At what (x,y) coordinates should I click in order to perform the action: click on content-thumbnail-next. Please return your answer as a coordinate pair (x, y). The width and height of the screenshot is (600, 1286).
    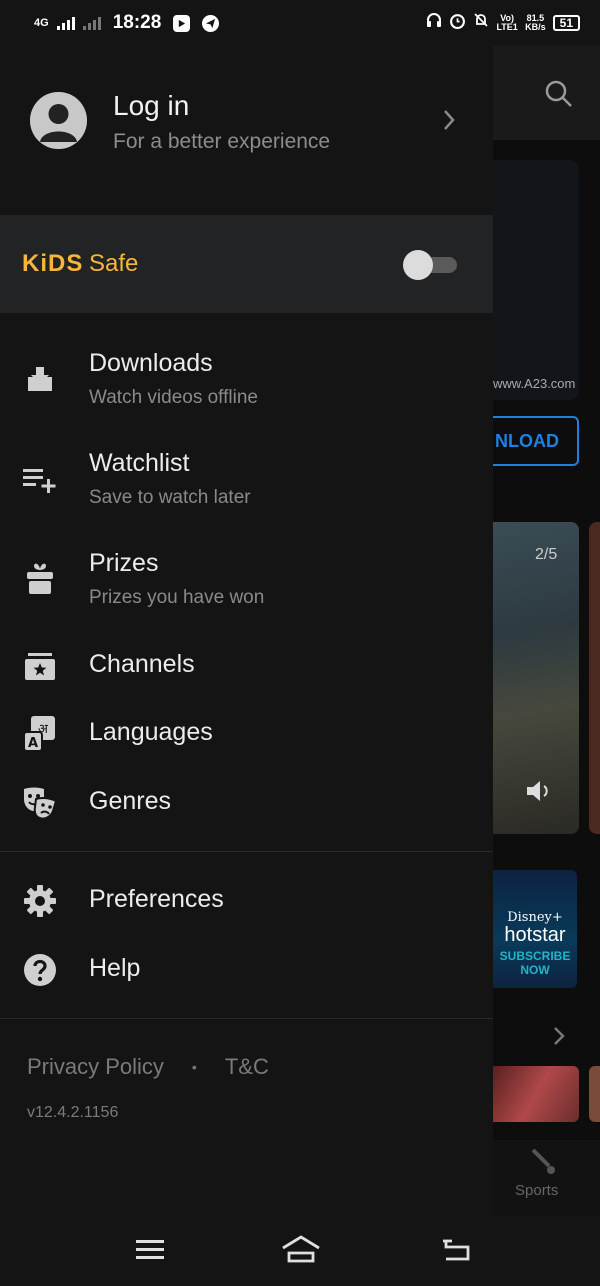
    Looking at the image, I should click on (594, 1094).